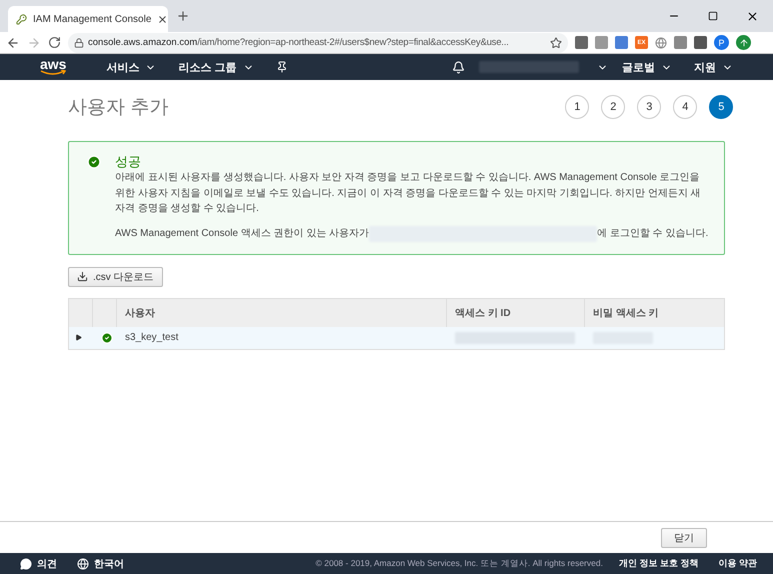  What do you see at coordinates (92, 19) in the screenshot?
I see `tab-title: IAM Management Console` at bounding box center [92, 19].